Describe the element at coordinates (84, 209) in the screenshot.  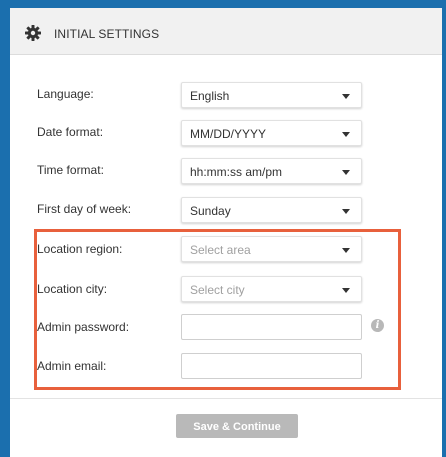
I see `first-day-label: First day of week:` at that location.